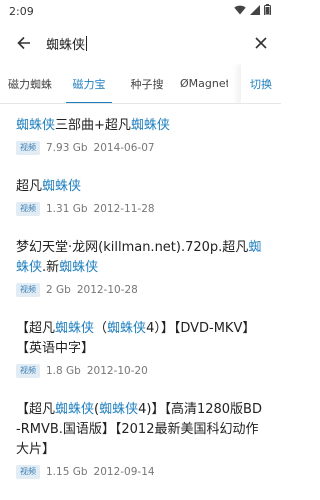 Image resolution: width=320 pixels, height=500 pixels. I want to click on result-title: 【超凡蜘蛛侠（蜘蛛侠4）】【DVD-MKV】【英语中字】, so click(140, 339).